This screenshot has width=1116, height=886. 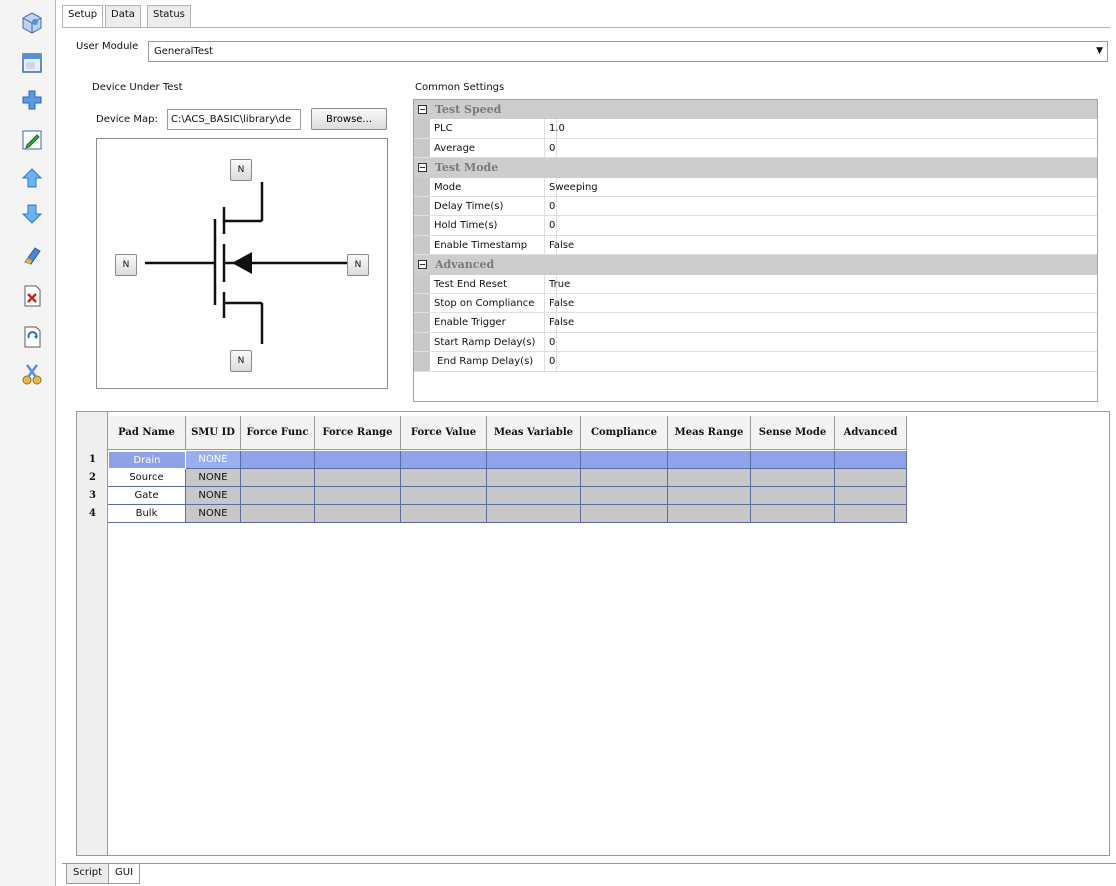 What do you see at coordinates (358, 265) in the screenshot?
I see `pin-button-right: N` at bounding box center [358, 265].